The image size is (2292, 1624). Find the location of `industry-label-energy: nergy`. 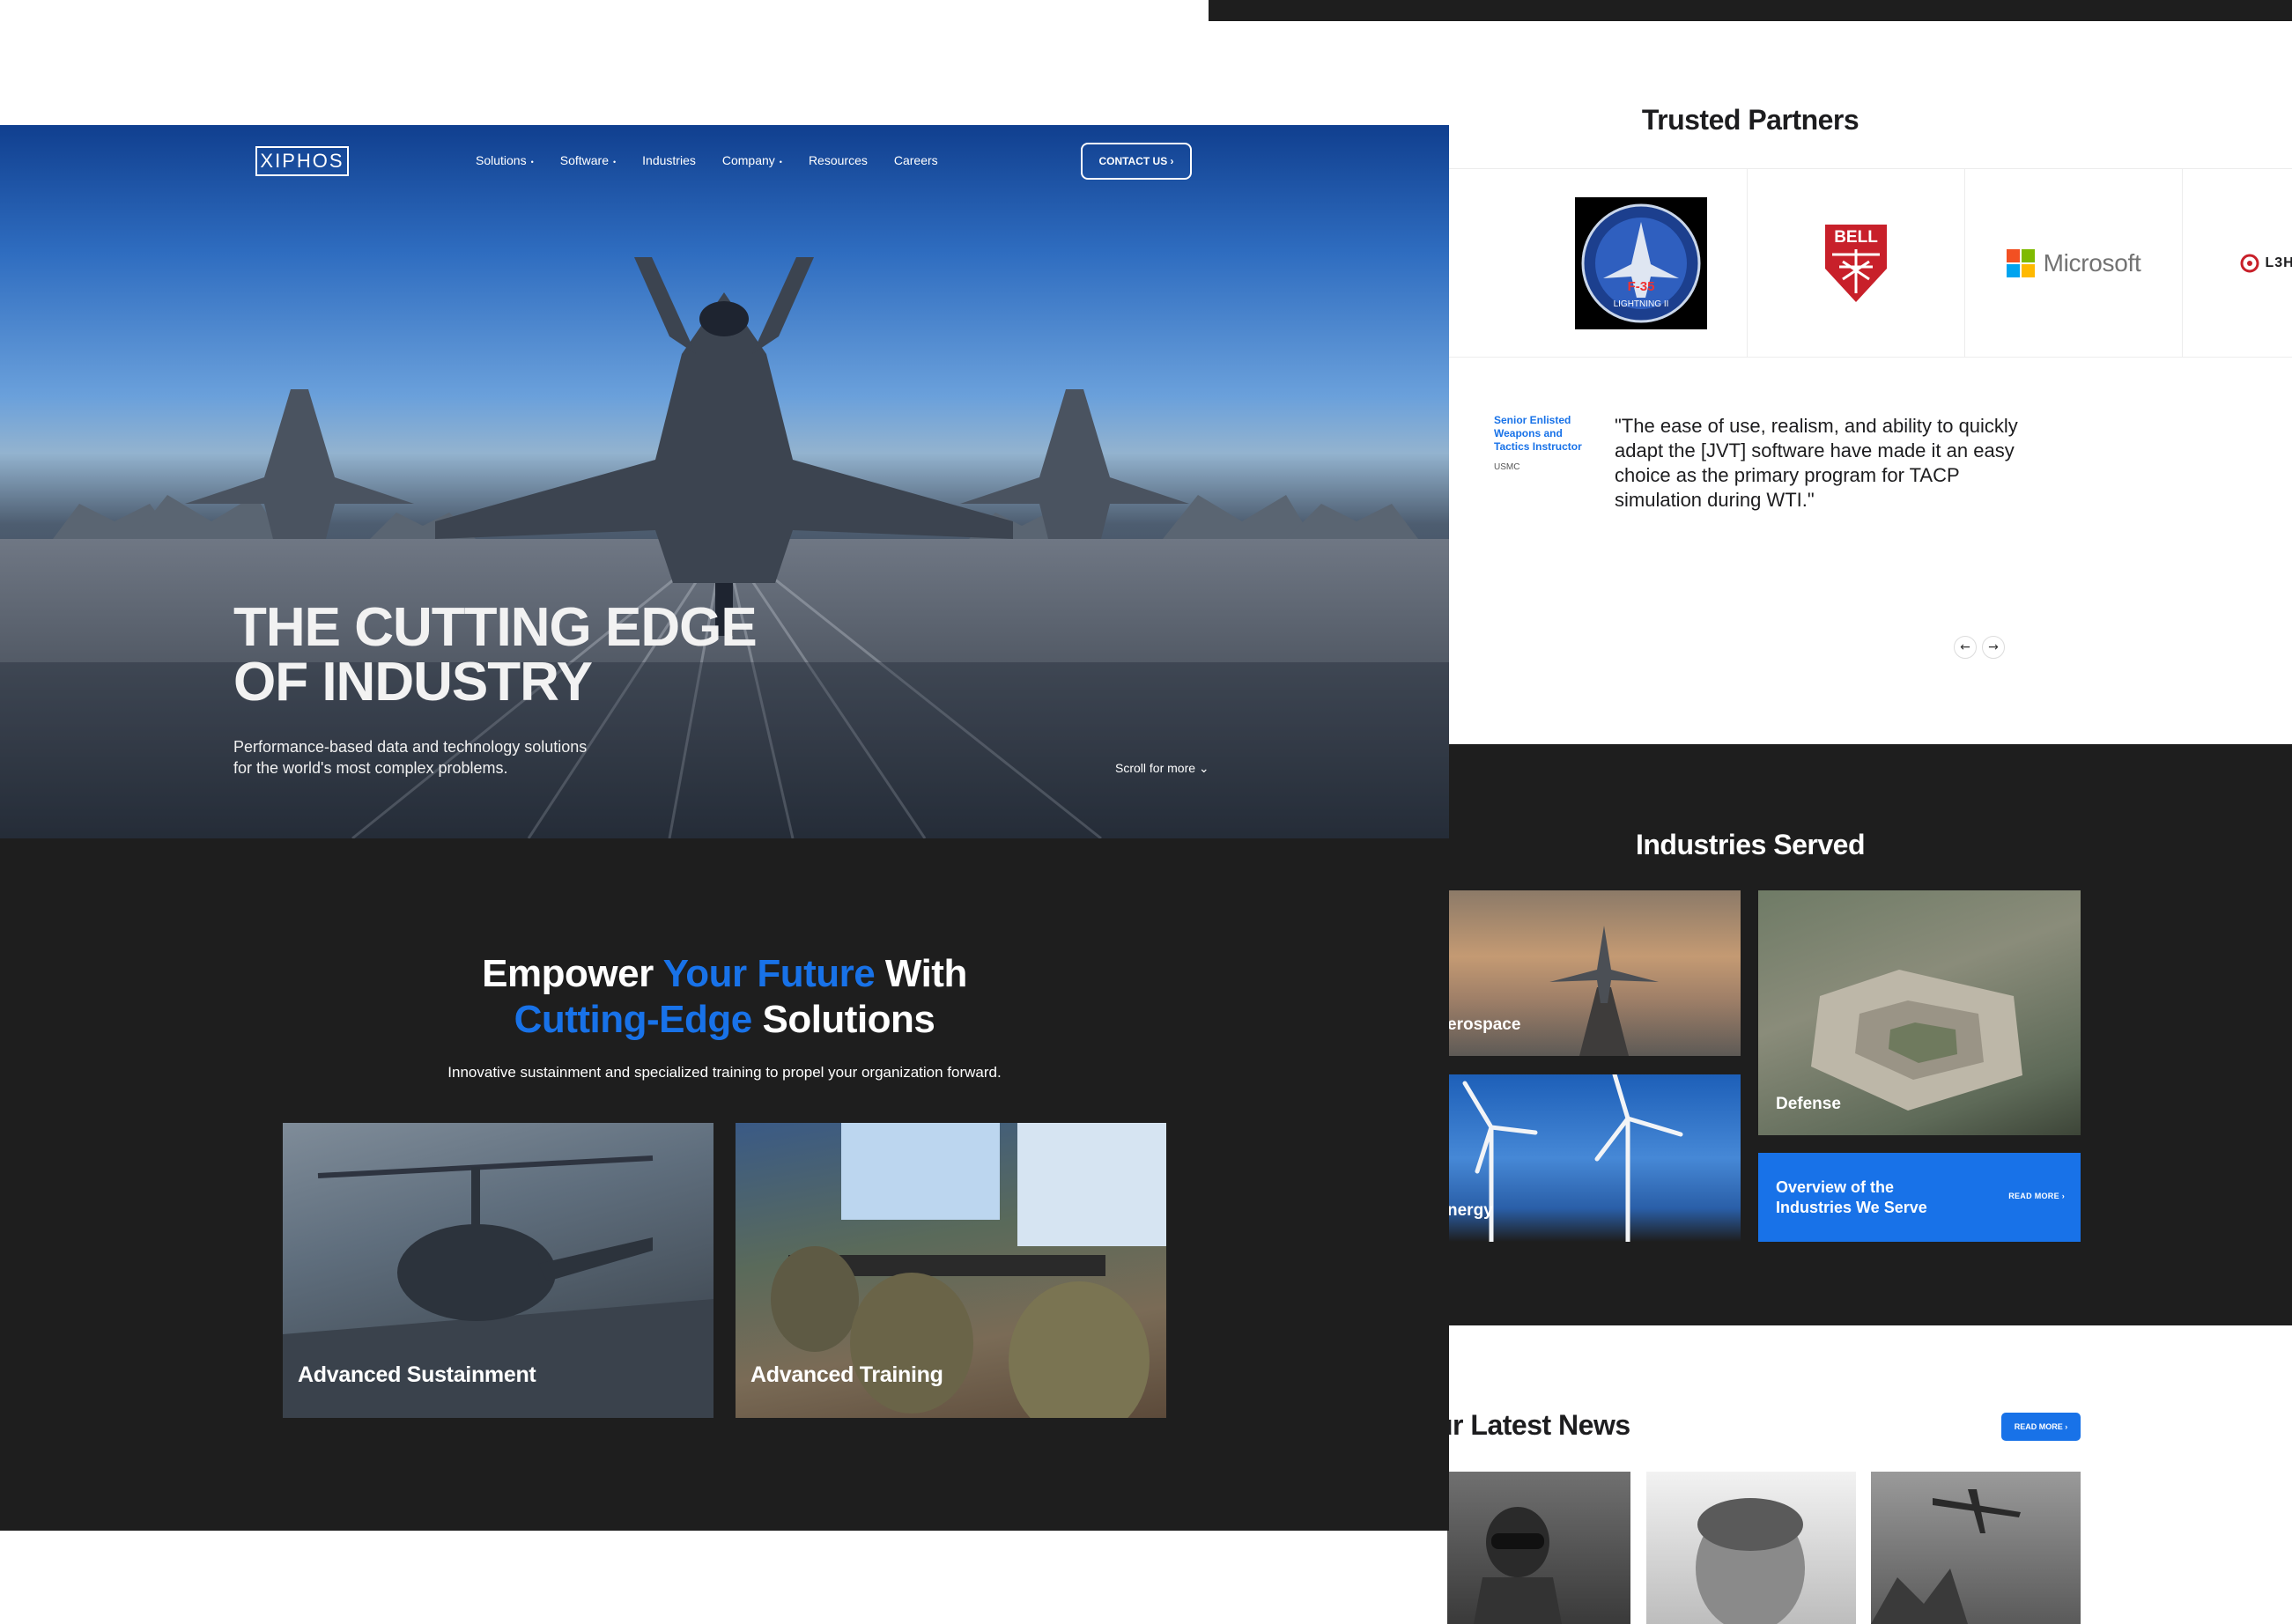

industry-label-energy: nergy is located at coordinates (1470, 1210).